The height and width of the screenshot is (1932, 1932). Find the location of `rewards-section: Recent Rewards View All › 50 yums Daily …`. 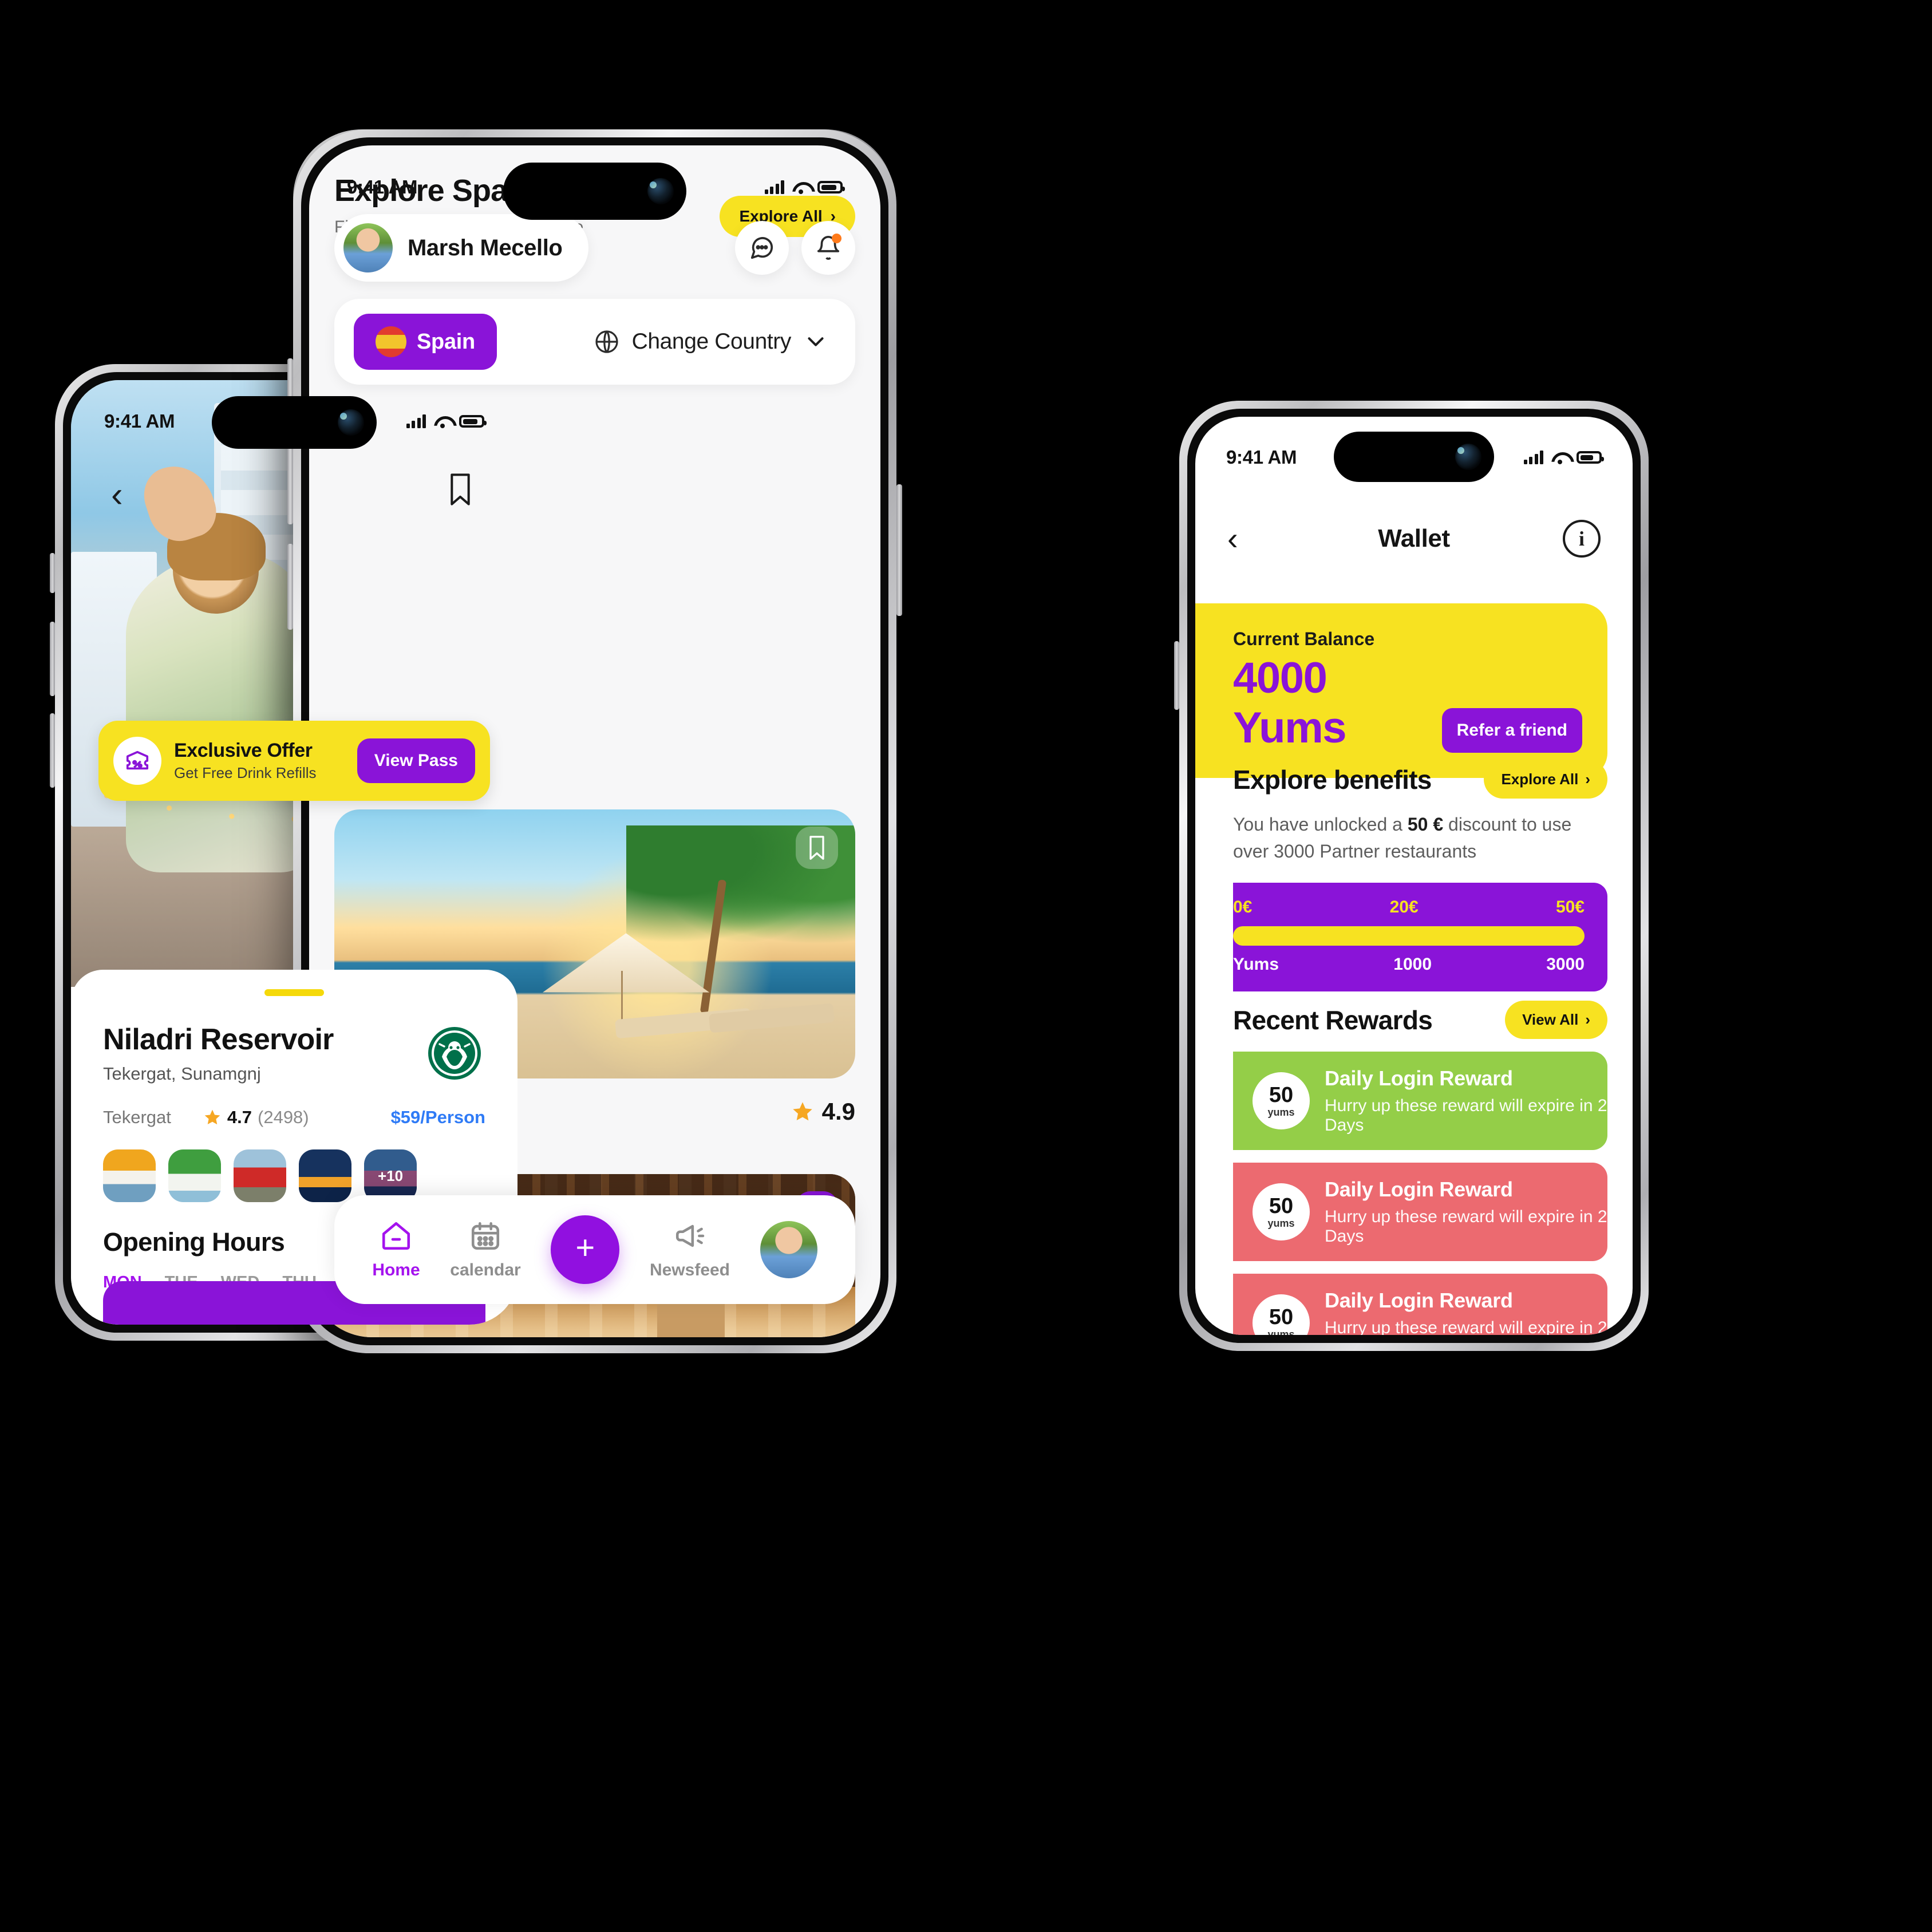

rewards-section: Recent Rewards View All › 50 yums Daily … is located at coordinates (1401, 1168).